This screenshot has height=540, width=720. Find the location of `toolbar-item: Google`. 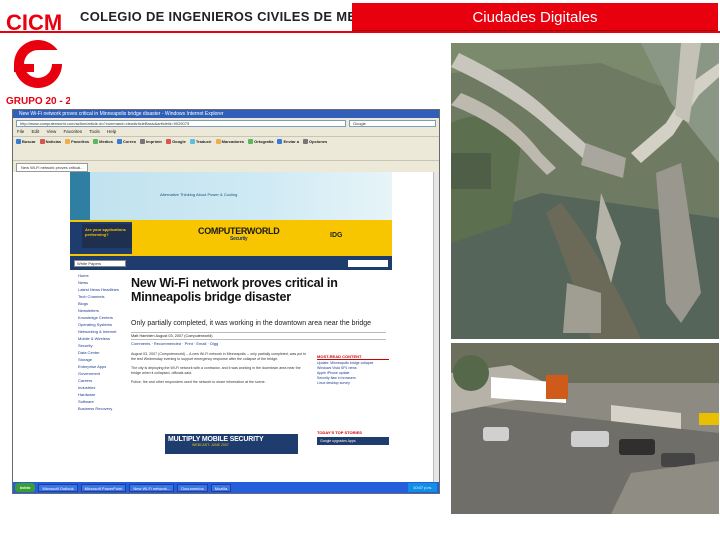

toolbar-item: Google is located at coordinates (176, 141).